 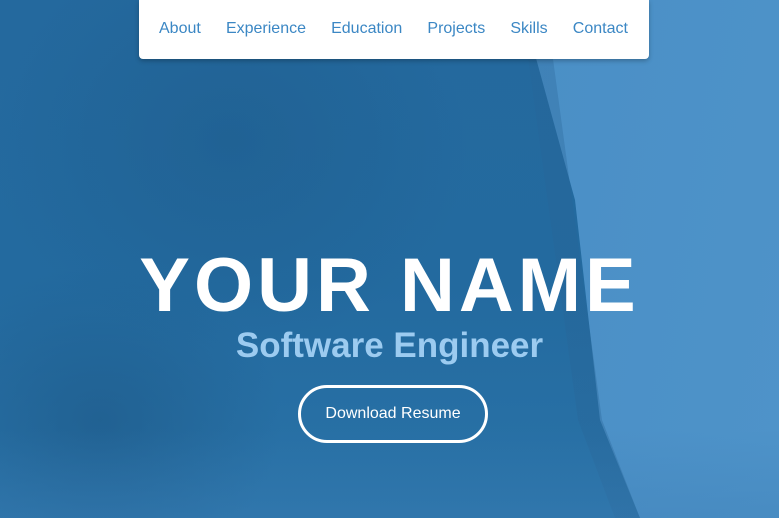 What do you see at coordinates (600, 29) in the screenshot?
I see `nav-link-contact: Contact` at bounding box center [600, 29].